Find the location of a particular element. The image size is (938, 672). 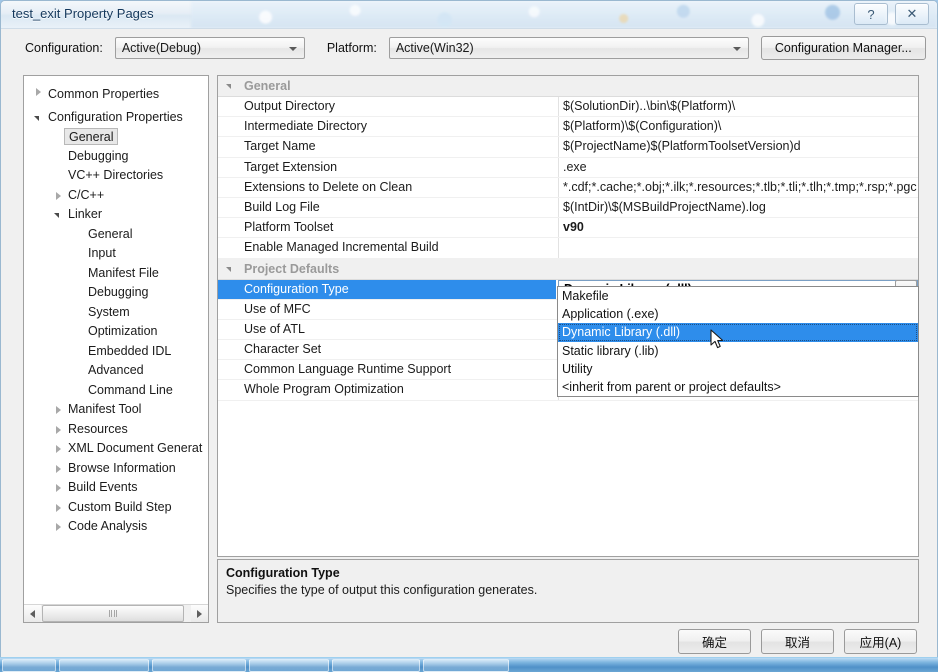

scroll-right-icon is located at coordinates (199, 613).